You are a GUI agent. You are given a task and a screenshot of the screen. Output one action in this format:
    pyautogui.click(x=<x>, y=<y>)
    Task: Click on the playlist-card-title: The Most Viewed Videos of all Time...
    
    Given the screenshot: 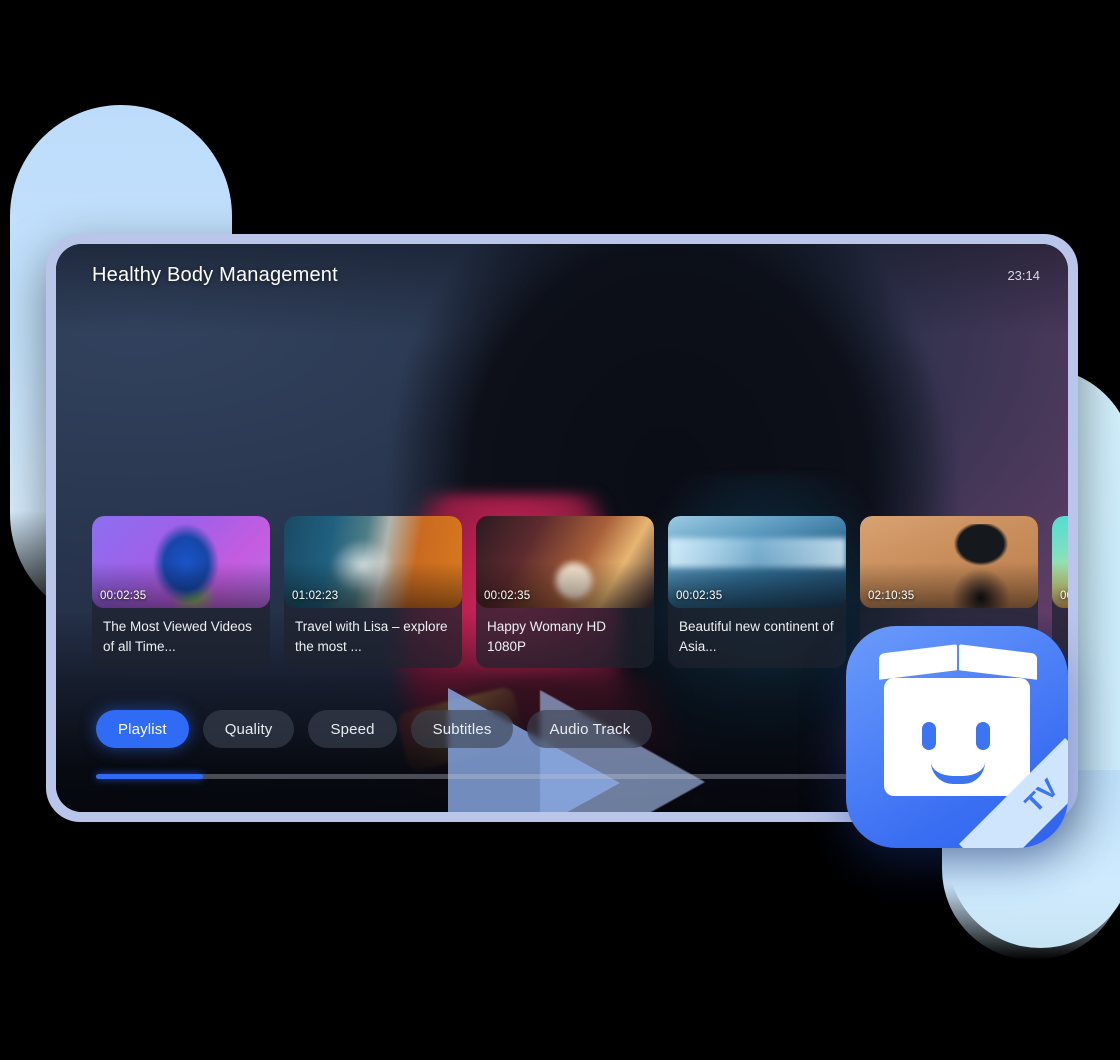 What is the action you would take?
    pyautogui.click(x=177, y=636)
    